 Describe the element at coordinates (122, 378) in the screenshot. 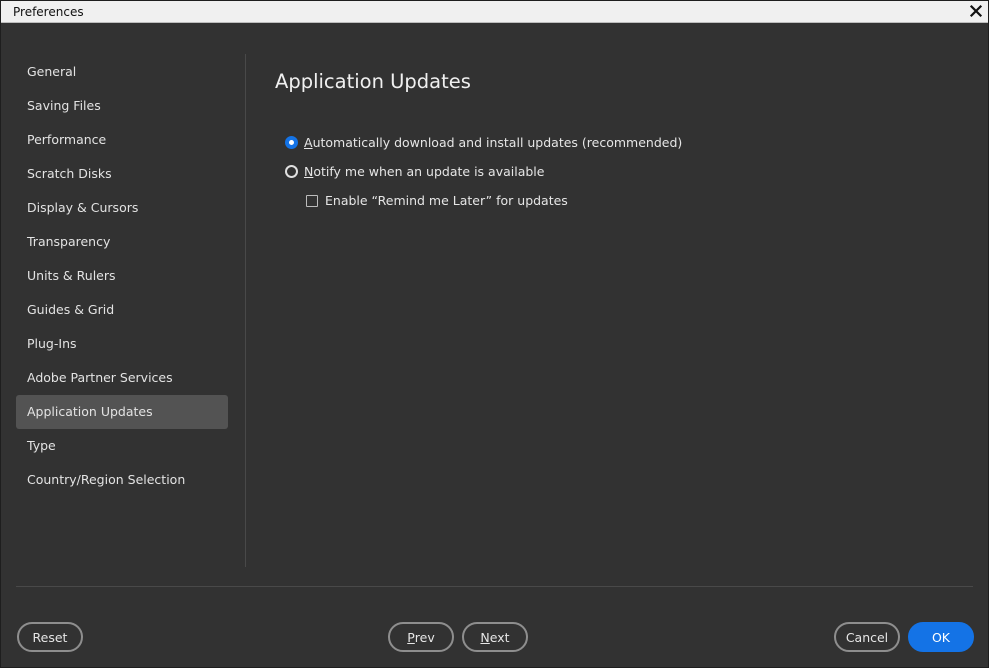

I see `sidebar-item-adobe-partner-services: Adobe Partner Services` at that location.